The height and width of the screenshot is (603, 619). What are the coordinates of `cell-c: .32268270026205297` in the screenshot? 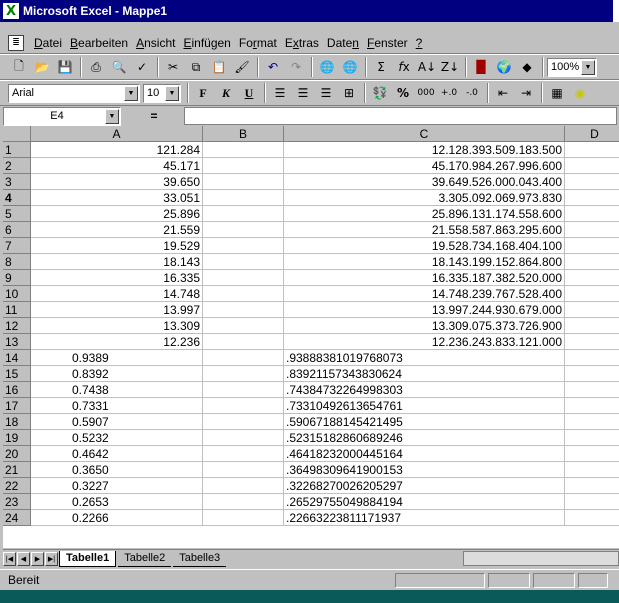 It's located at (424, 486).